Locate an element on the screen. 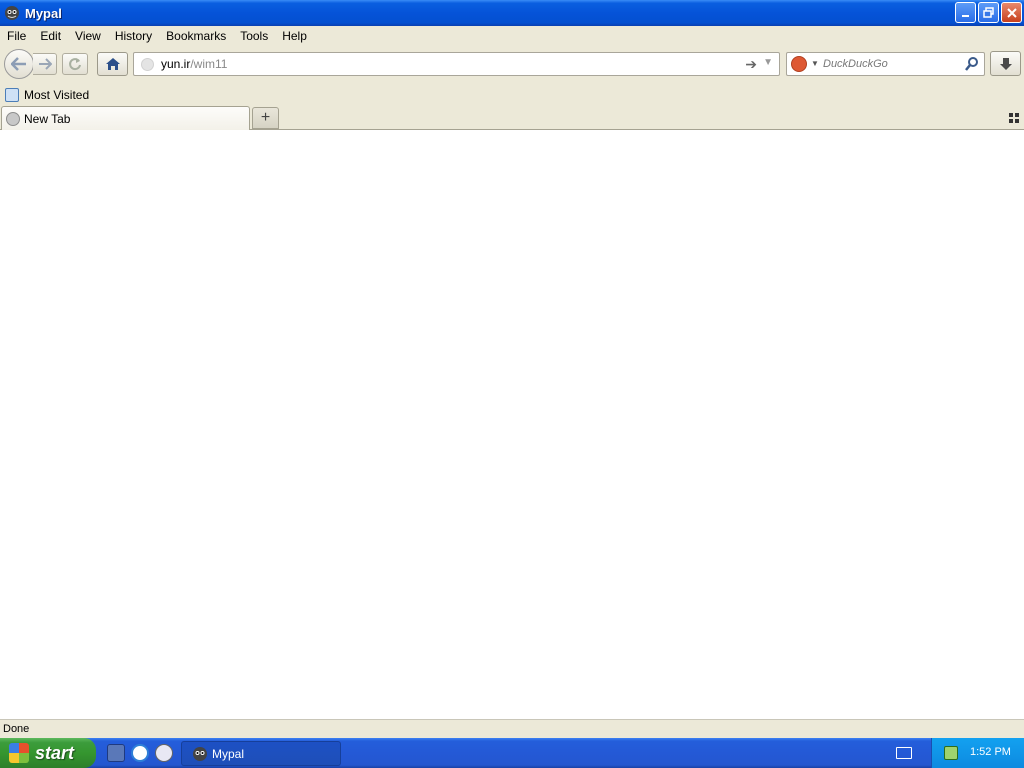 The width and height of the screenshot is (1024, 768). globe-icon is located at coordinates (13, 118).